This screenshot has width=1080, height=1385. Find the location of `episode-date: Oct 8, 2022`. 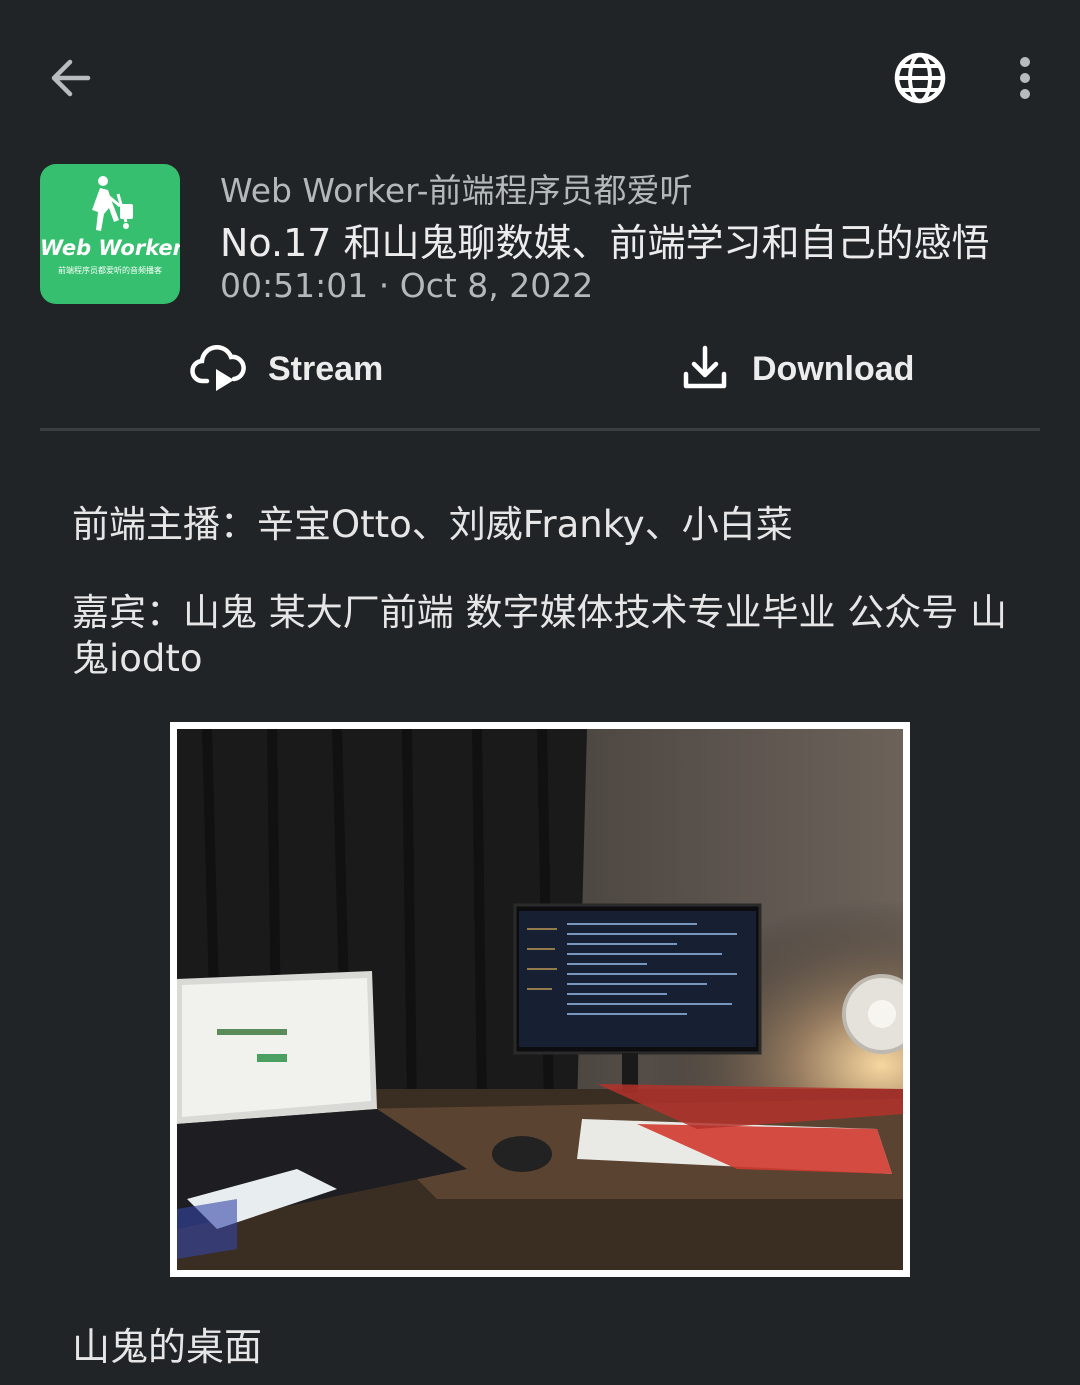

episode-date: Oct 8, 2022 is located at coordinates (496, 285).